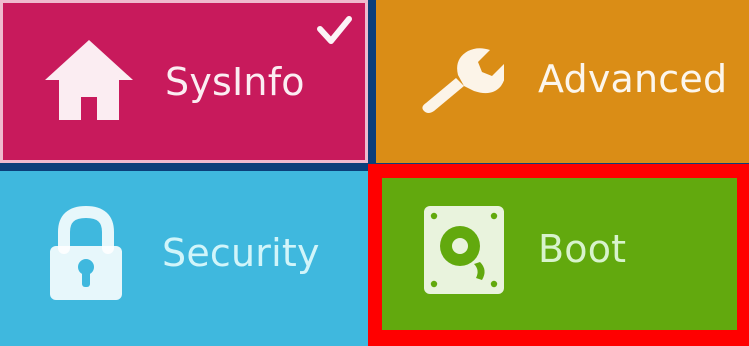 The image size is (749, 346). Describe the element at coordinates (241, 253) in the screenshot. I see `tile-label-security: Security` at that location.